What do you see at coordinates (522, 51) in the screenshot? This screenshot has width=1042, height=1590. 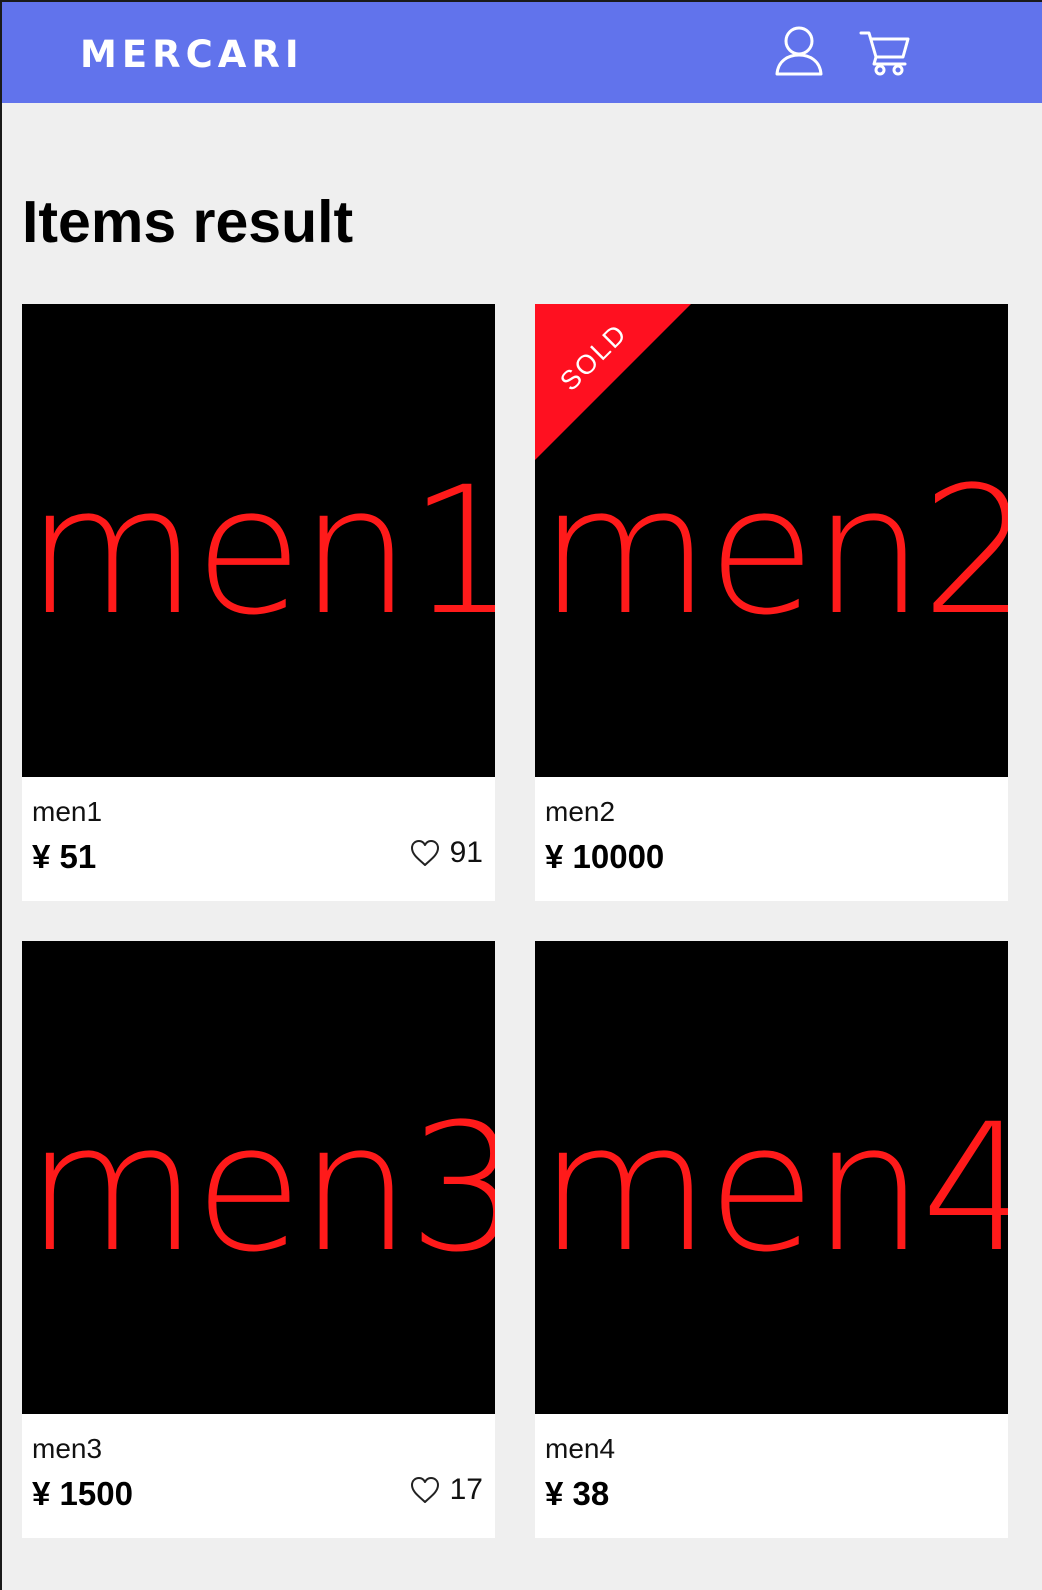 I see `header-bar: MERCARI` at bounding box center [522, 51].